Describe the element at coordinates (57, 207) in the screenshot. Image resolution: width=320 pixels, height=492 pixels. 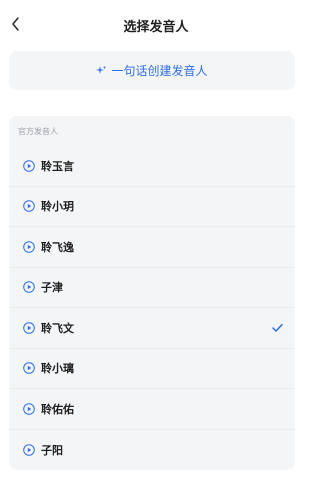
I see `voice-name: 聆小玥` at that location.